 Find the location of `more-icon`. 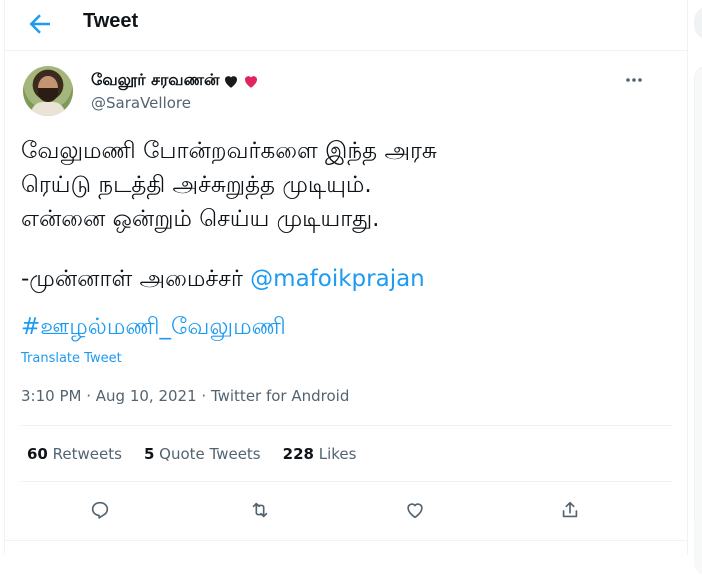

more-icon is located at coordinates (634, 80).